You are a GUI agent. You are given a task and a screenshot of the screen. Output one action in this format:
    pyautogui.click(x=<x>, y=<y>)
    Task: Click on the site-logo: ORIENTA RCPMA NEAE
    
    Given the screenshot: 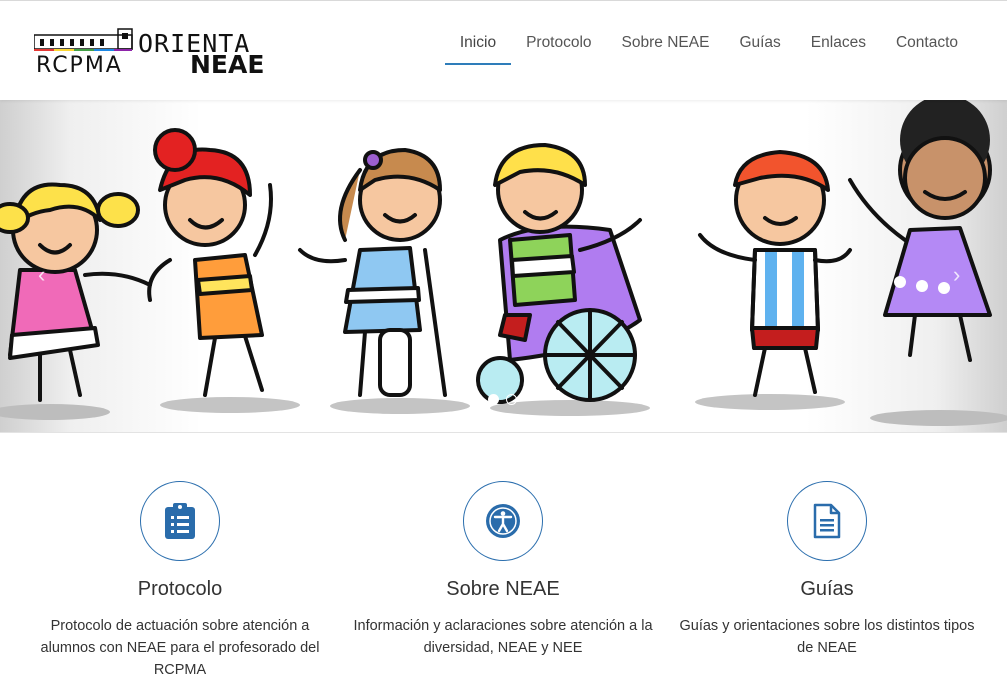 What is the action you would take?
    pyautogui.click(x=154, y=53)
    